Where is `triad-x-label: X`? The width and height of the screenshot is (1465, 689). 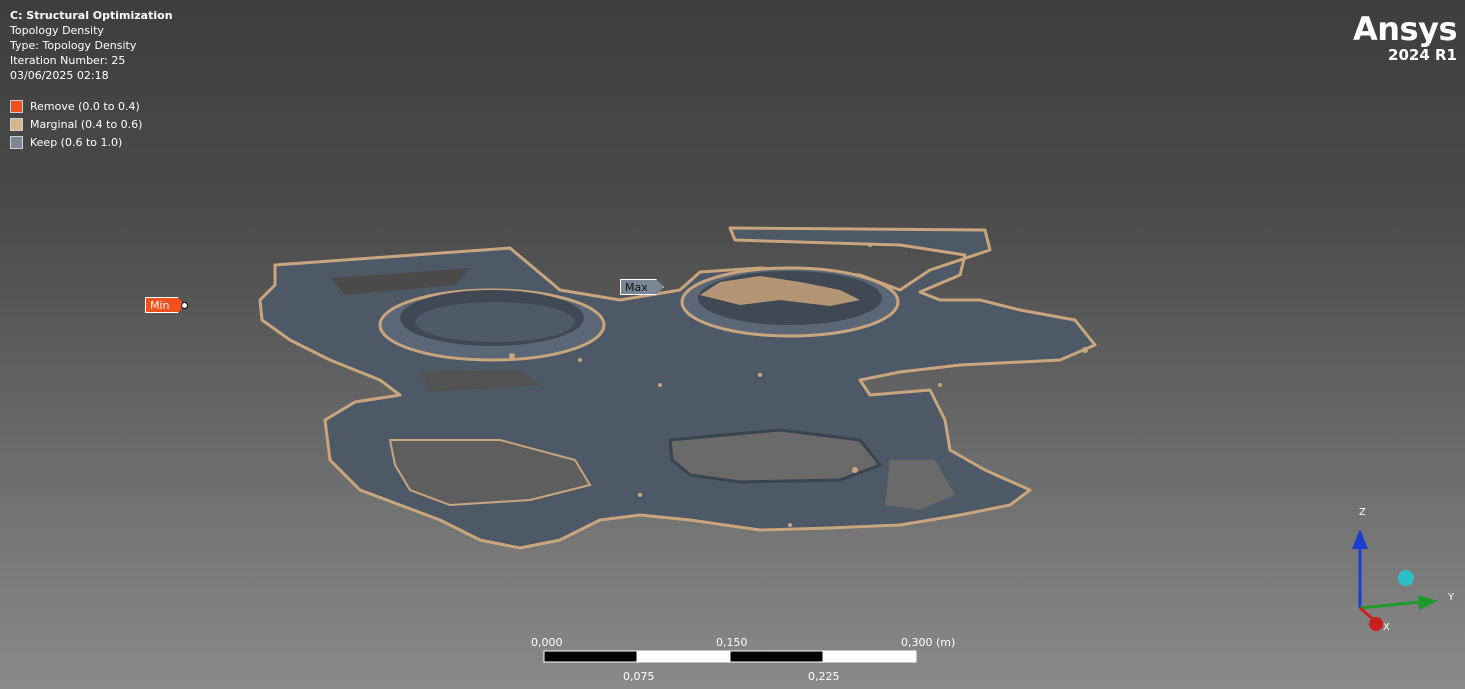 triad-x-label: X is located at coordinates (1386, 627).